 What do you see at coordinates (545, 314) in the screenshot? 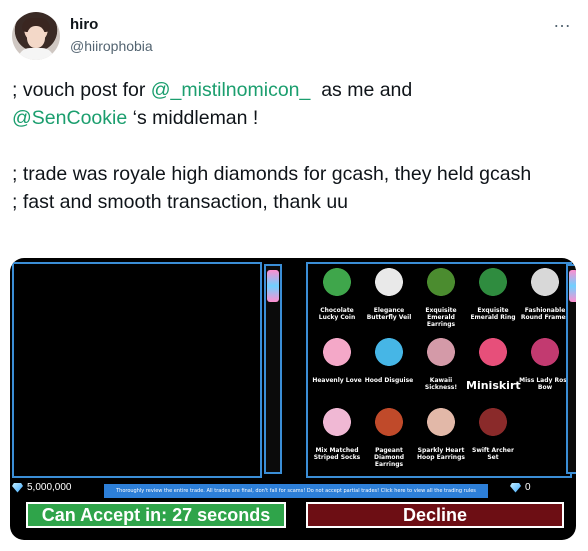
I see `item-label: Fashionable Round Frames` at bounding box center [545, 314].